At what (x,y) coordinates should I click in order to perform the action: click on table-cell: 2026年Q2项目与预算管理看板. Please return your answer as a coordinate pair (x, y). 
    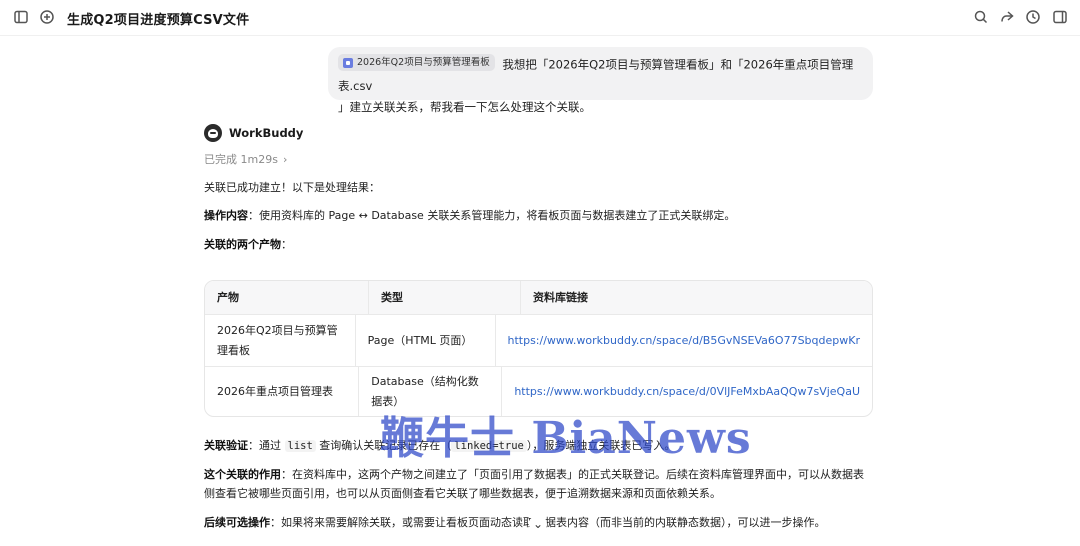
    Looking at the image, I should click on (280, 340).